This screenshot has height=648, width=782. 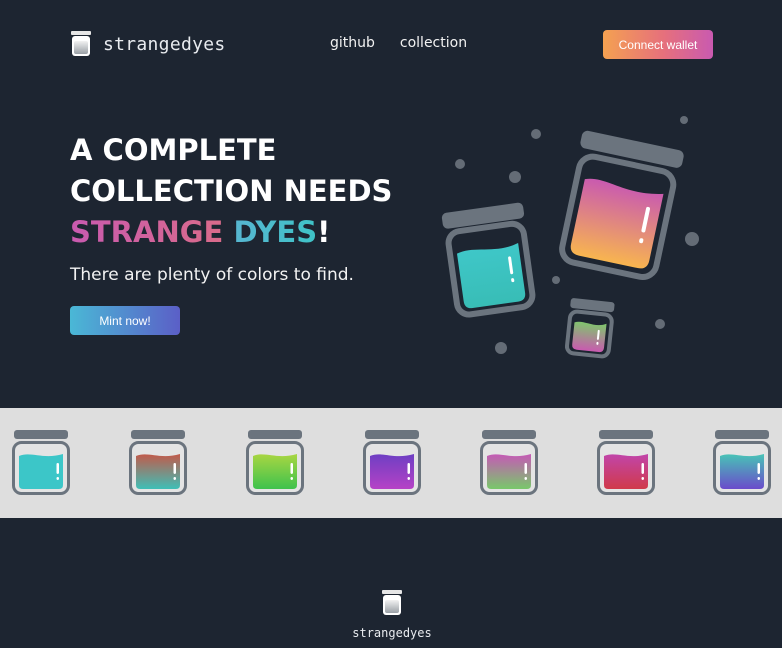 What do you see at coordinates (589, 328) in the screenshot?
I see `small-jar` at bounding box center [589, 328].